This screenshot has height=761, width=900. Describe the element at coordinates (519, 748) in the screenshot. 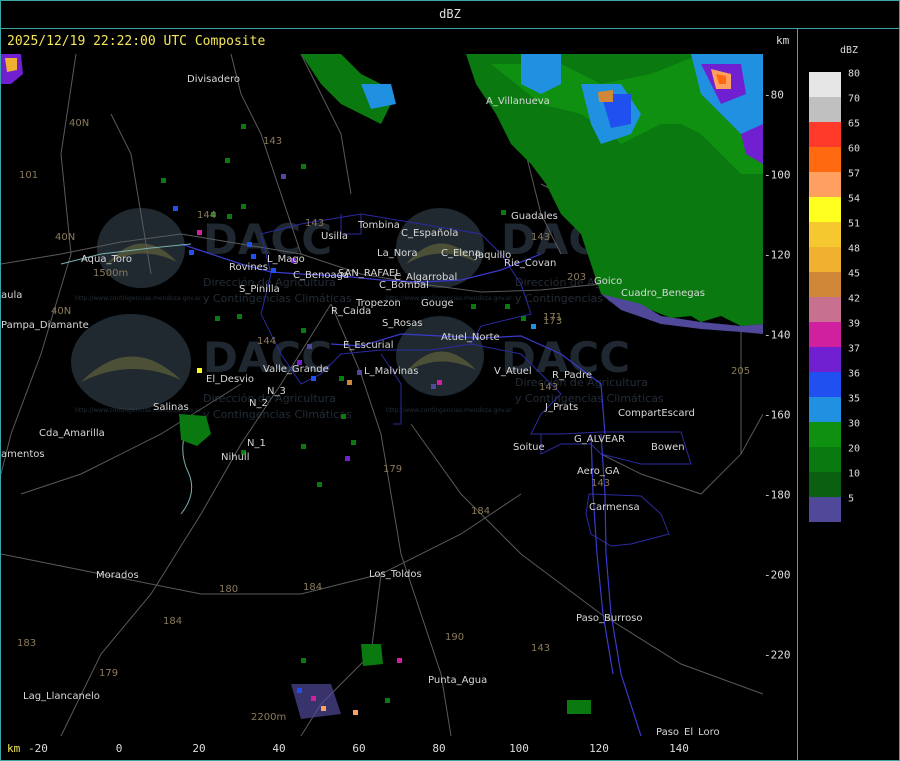

I see `x-tick-label: 100` at that location.